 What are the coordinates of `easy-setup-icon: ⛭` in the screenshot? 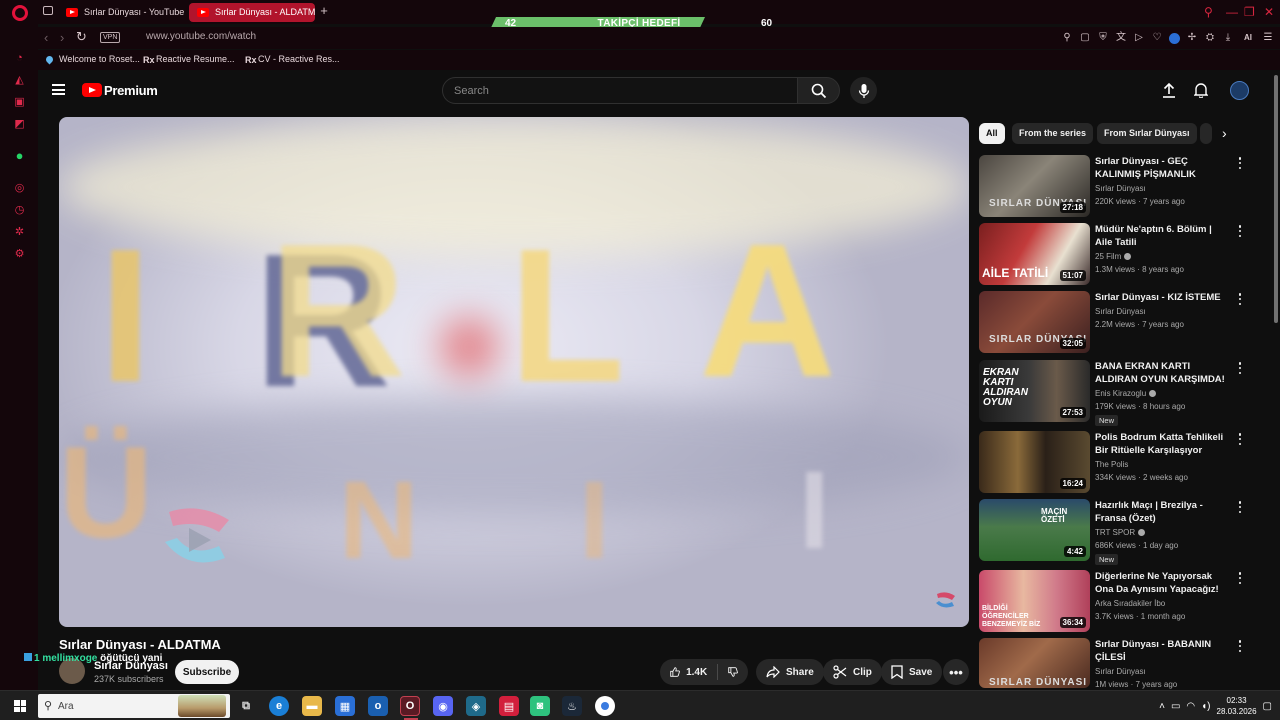 It's located at (1210, 38).